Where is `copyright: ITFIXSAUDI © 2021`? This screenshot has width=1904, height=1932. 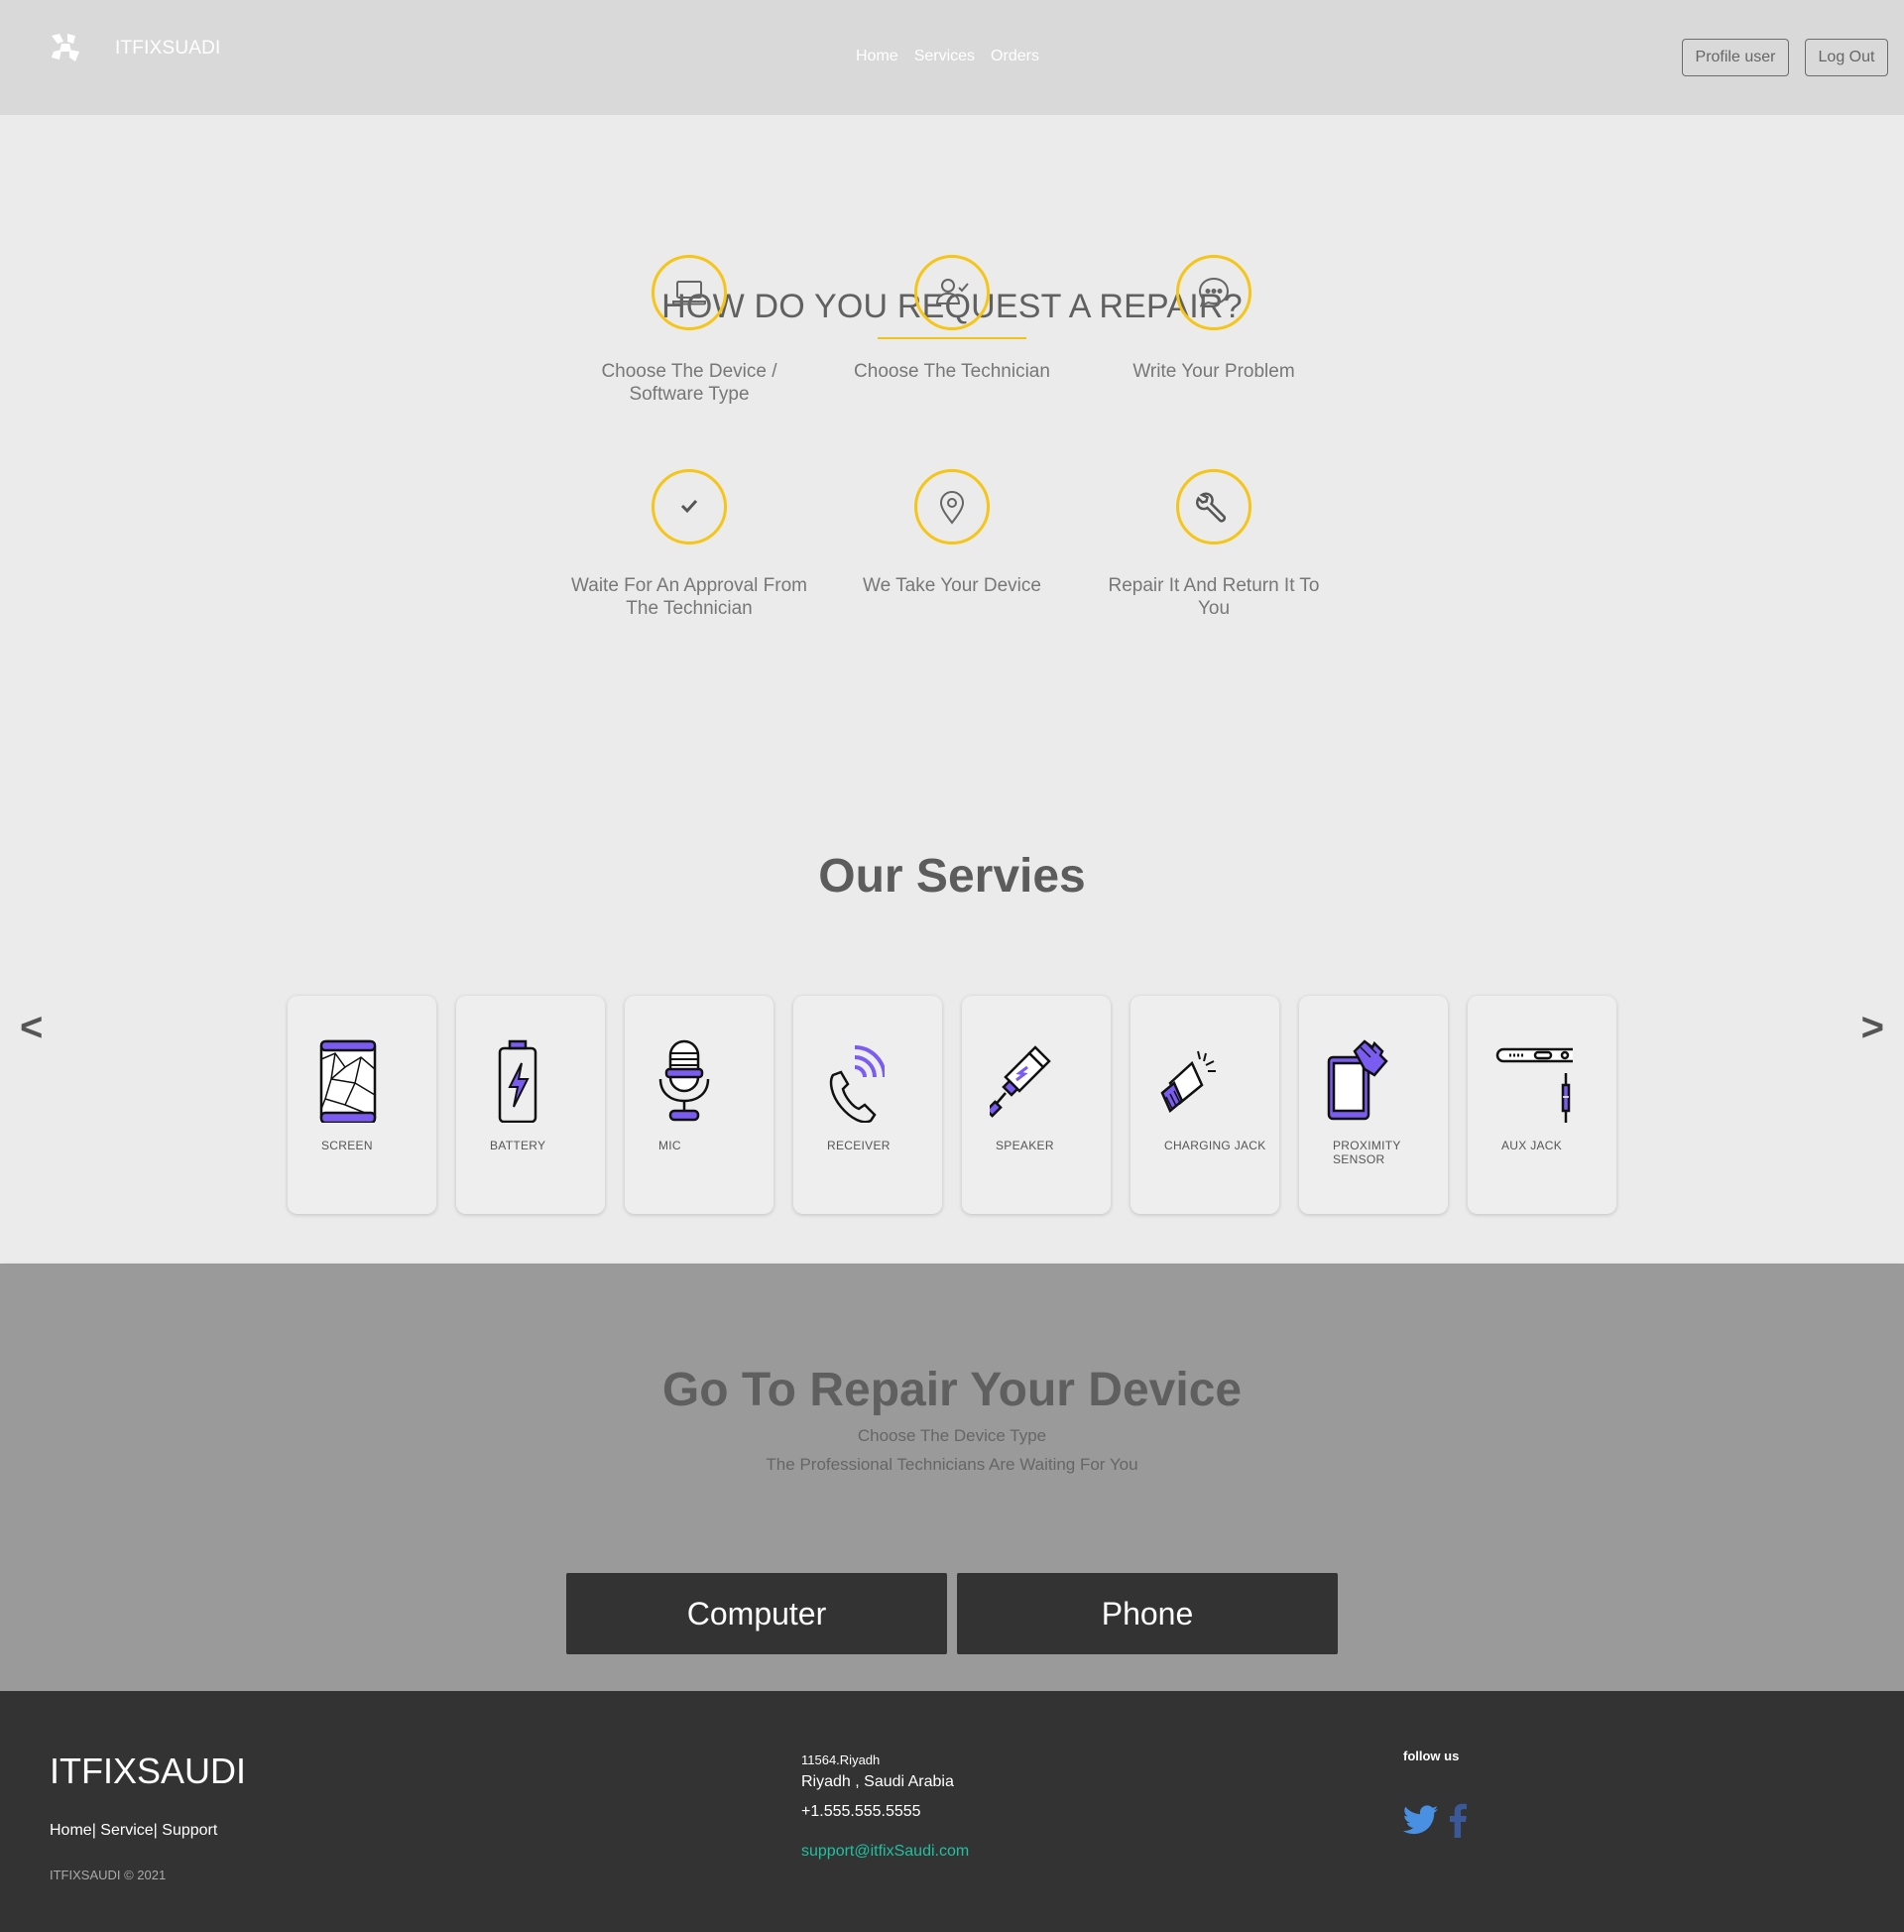 copyright: ITFIXSAUDI © 2021 is located at coordinates (108, 1875).